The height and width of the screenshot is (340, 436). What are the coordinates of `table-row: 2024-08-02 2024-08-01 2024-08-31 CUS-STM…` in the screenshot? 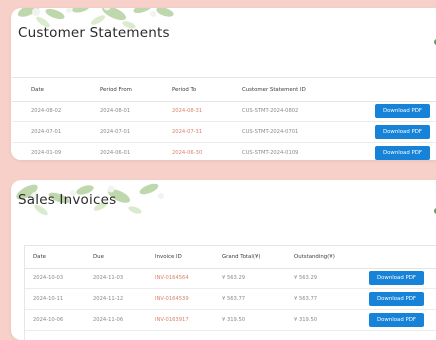 It's located at (224, 111).